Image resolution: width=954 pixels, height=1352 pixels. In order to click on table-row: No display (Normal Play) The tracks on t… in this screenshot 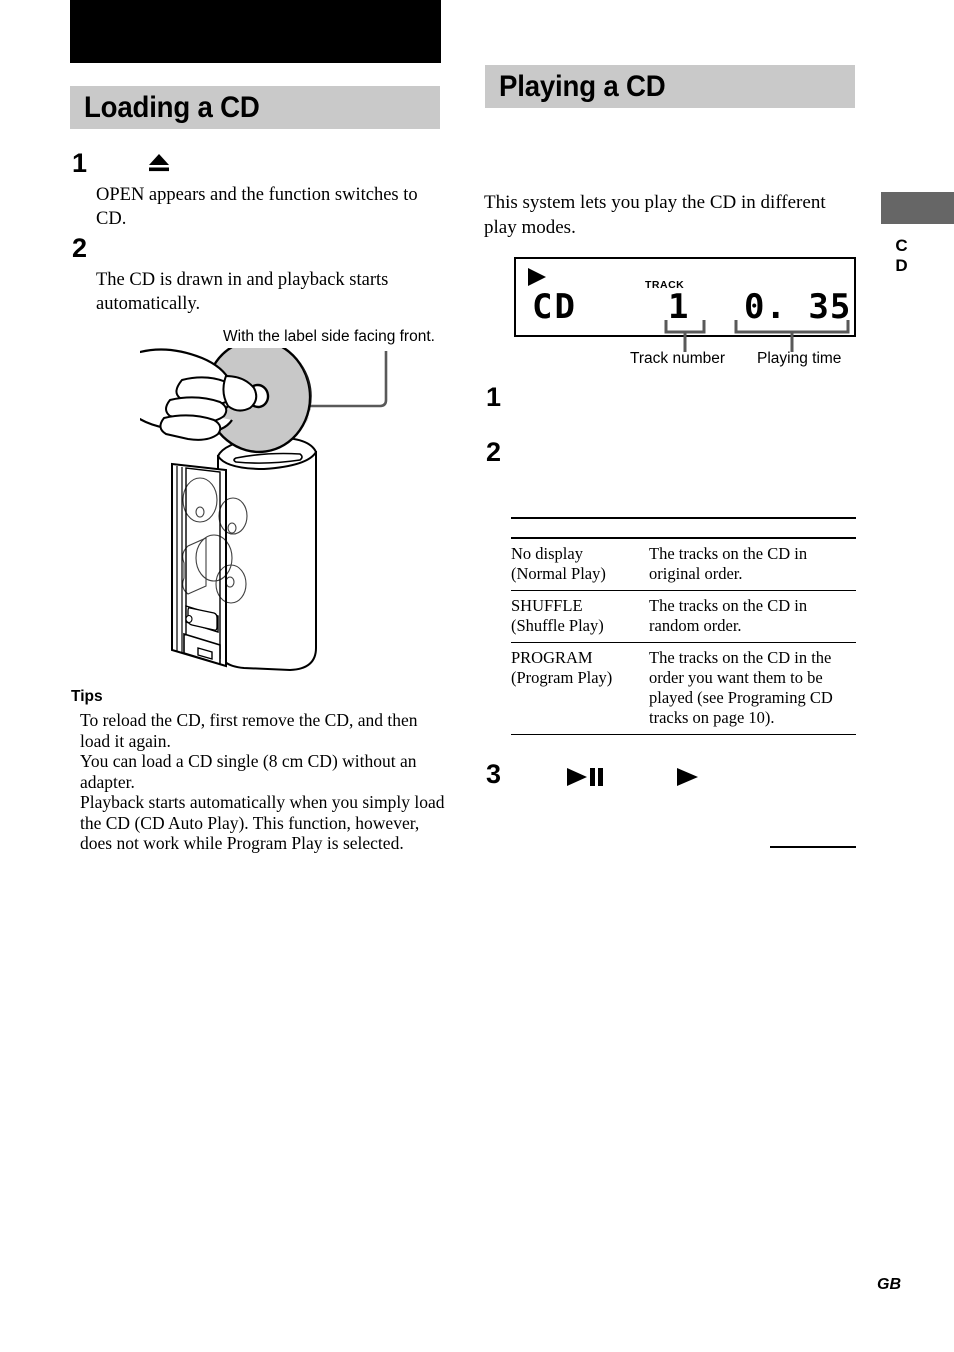, I will do `click(683, 564)`.